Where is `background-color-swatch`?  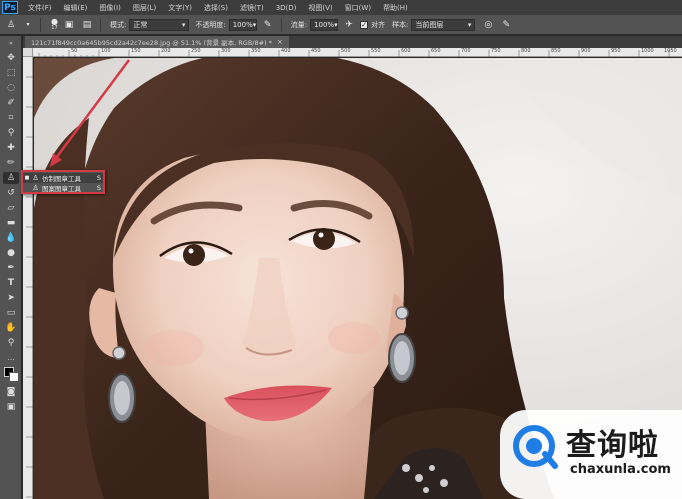 background-color-swatch is located at coordinates (14, 377).